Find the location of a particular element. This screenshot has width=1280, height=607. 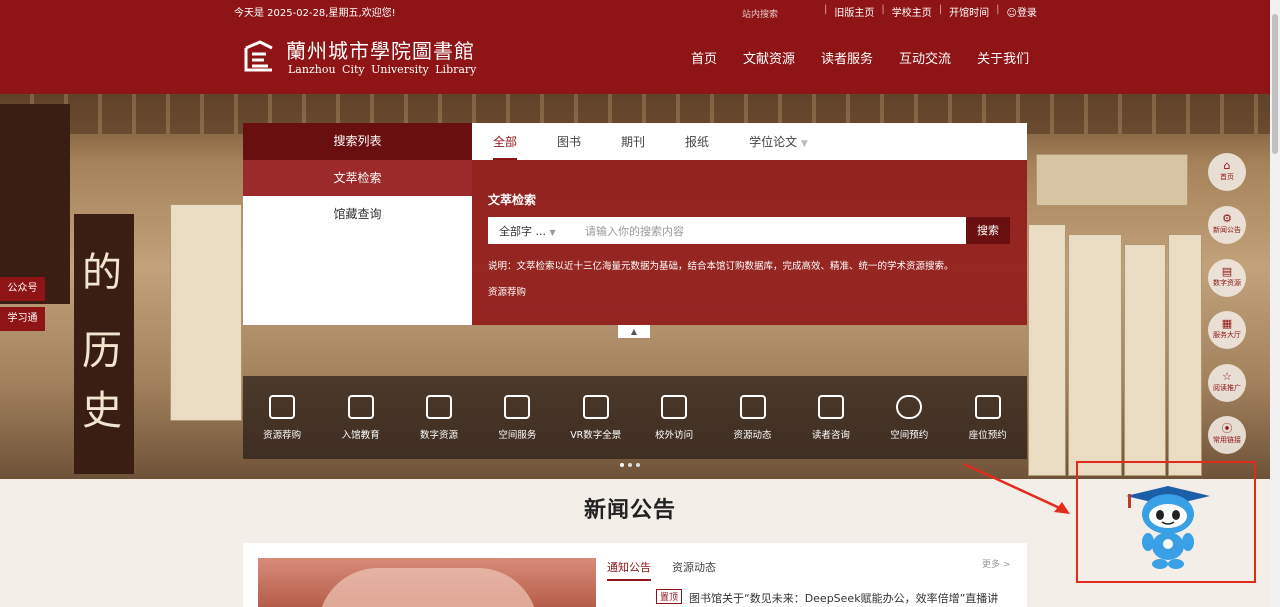

nav-home: 首页 is located at coordinates (704, 57).